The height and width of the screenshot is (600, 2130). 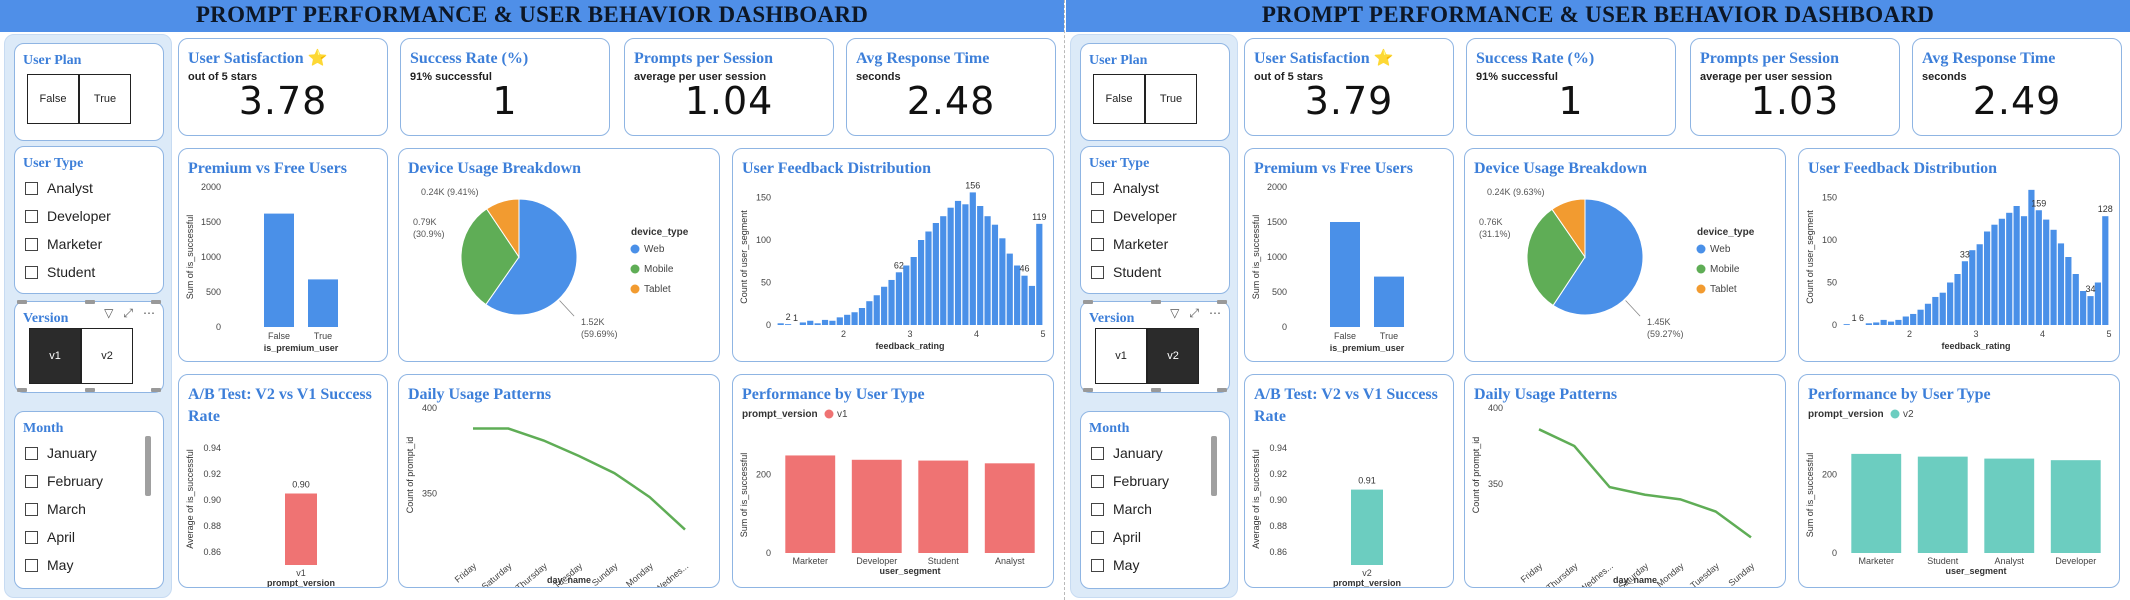 I want to click on user-type-option-marketer: Marketer, so click(x=94, y=244).